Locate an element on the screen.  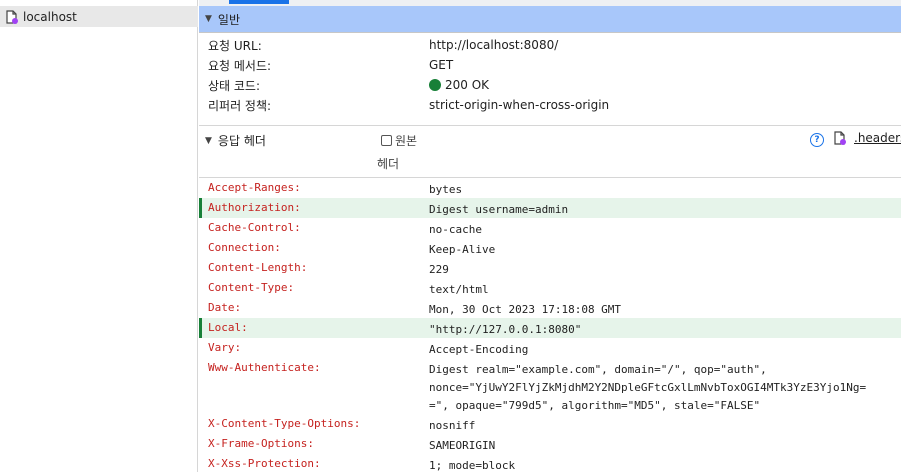
header-value: 1; mode=block is located at coordinates (472, 465).